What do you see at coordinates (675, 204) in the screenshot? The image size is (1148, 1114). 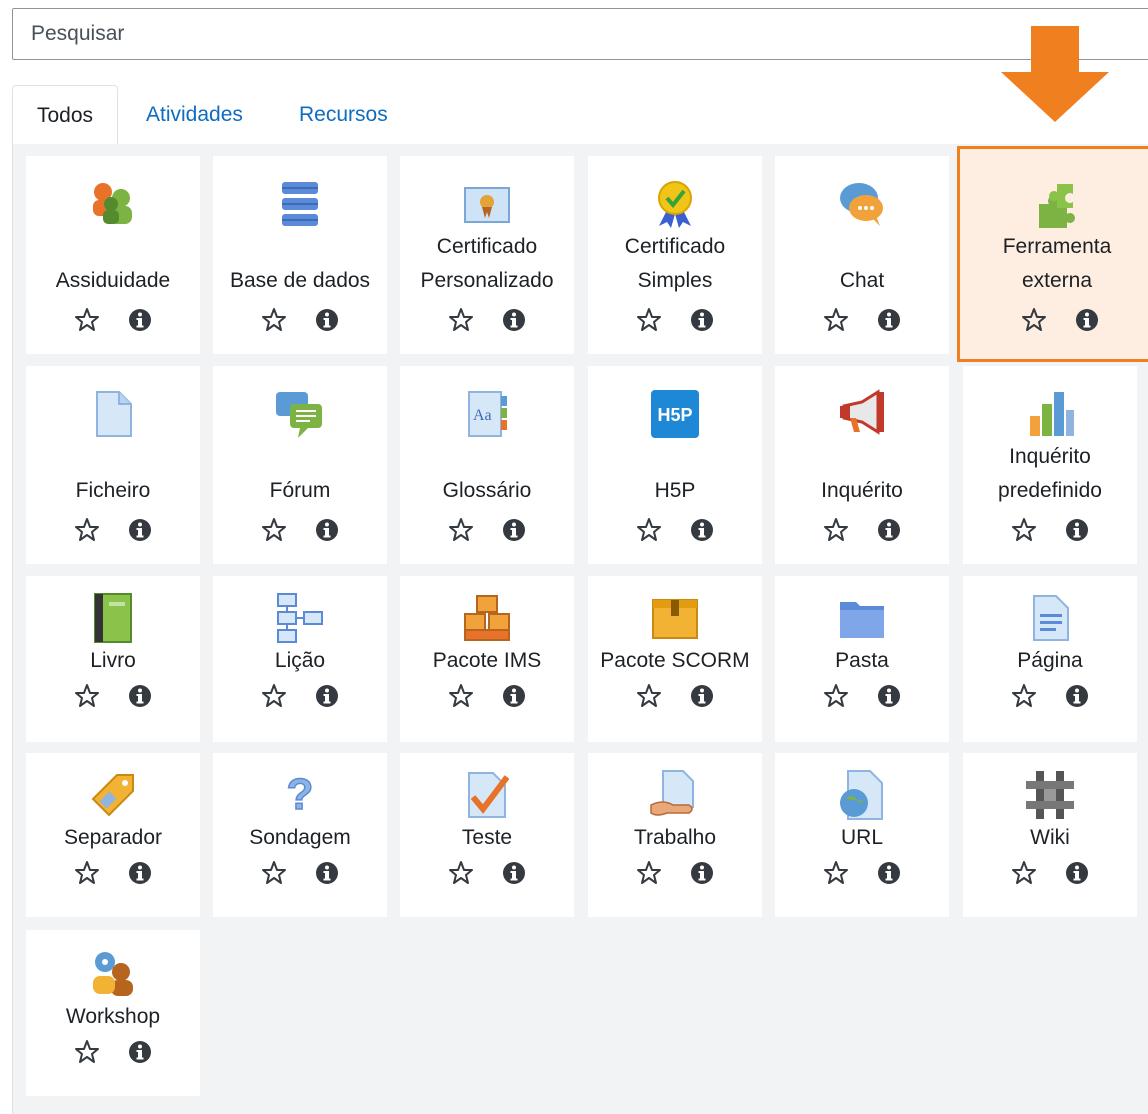 I see `simple-certificate-icon` at bounding box center [675, 204].